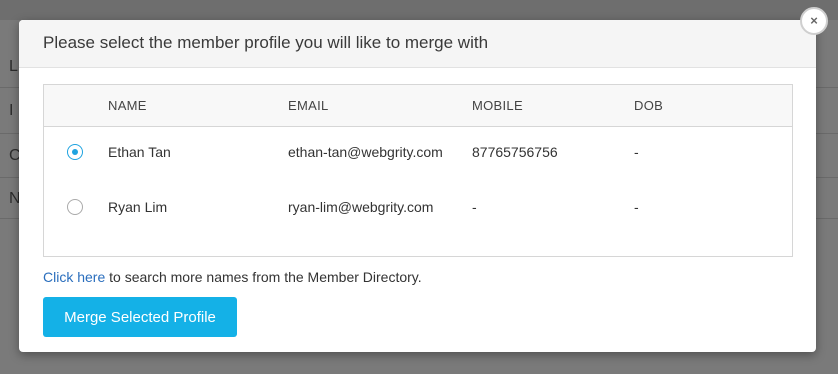  I want to click on background-text: I, so click(11, 110).